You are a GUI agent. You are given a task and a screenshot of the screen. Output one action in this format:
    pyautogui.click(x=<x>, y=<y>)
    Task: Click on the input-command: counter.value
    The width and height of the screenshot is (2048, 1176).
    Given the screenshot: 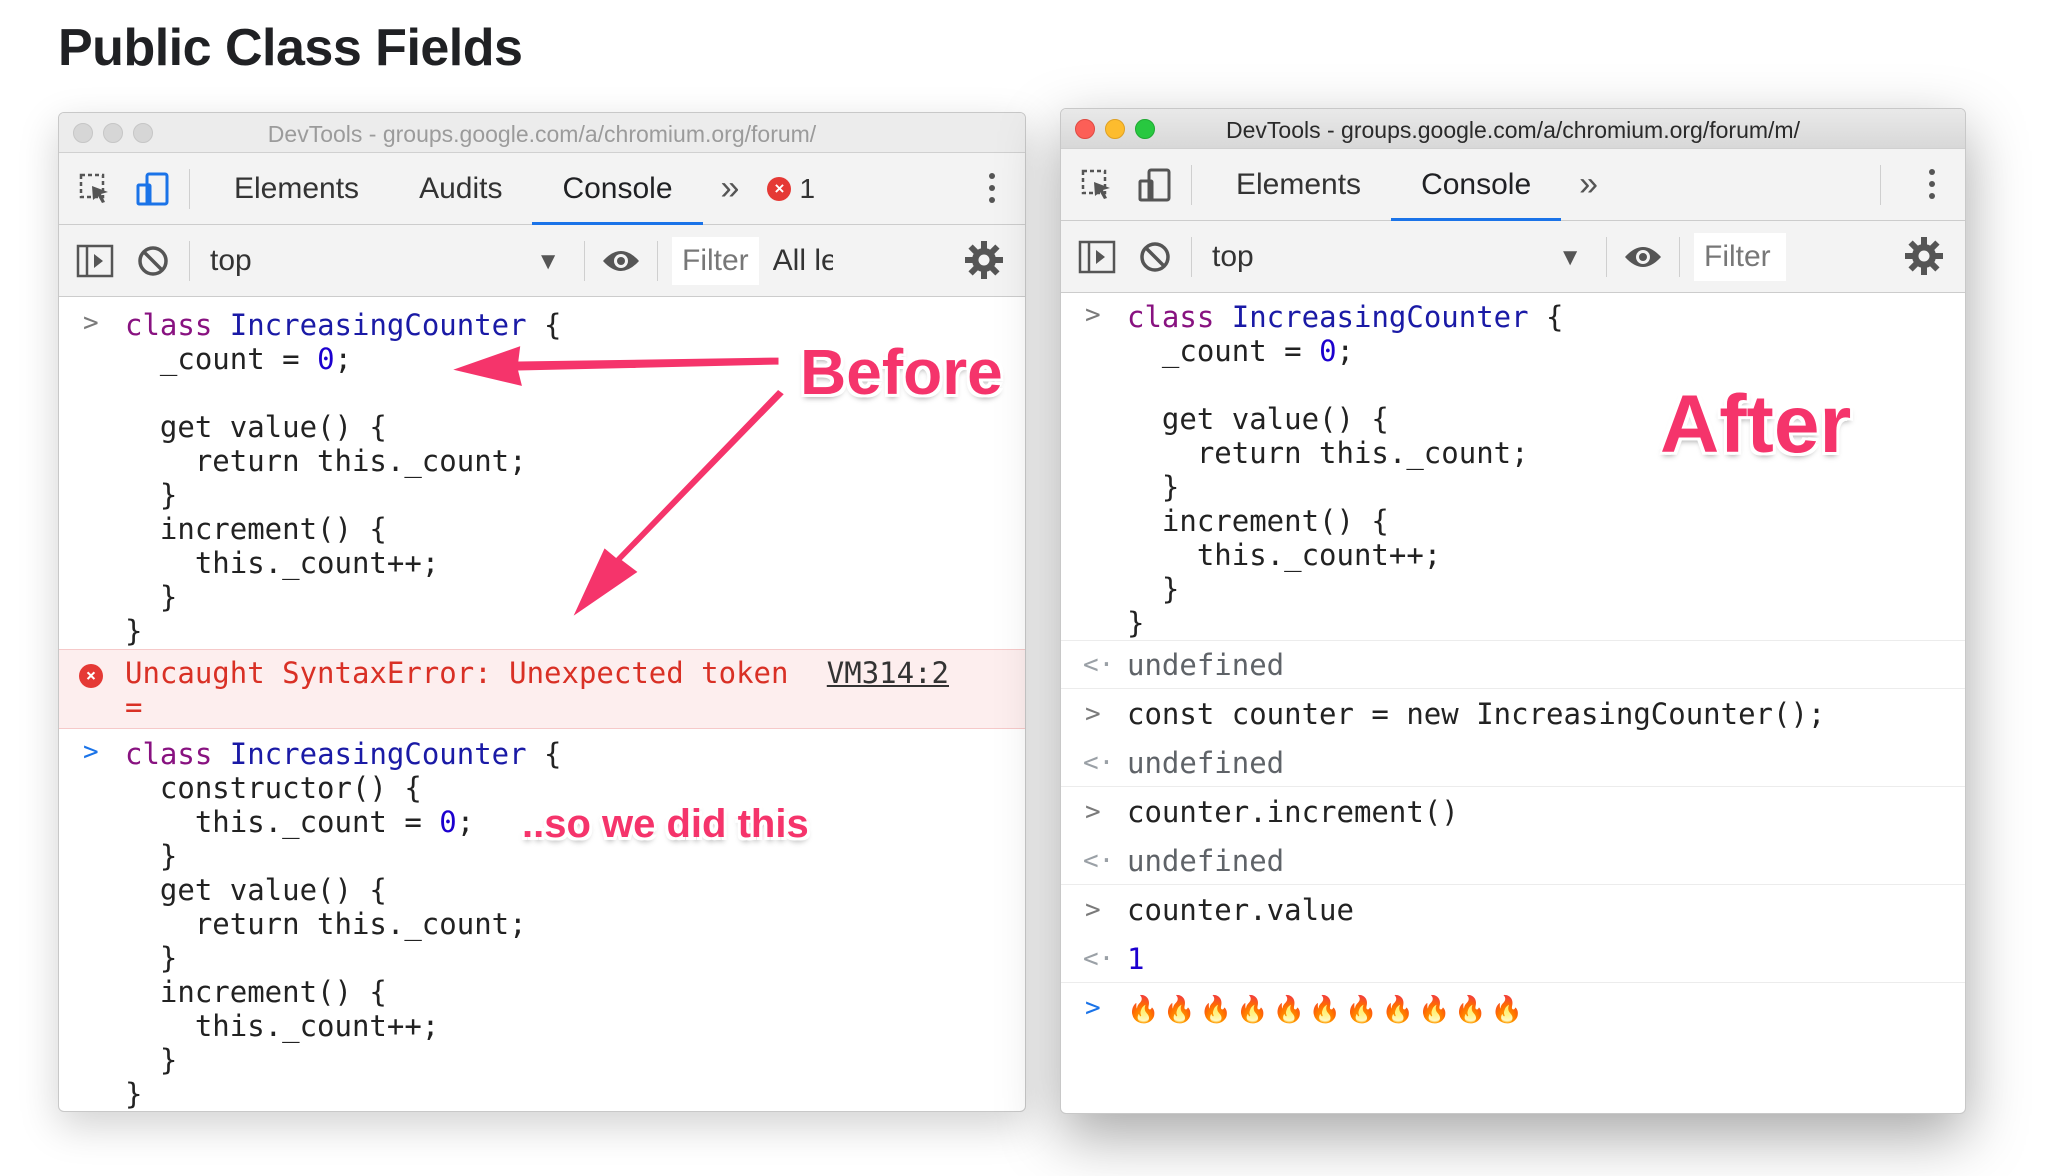 What is the action you would take?
    pyautogui.click(x=1240, y=910)
    